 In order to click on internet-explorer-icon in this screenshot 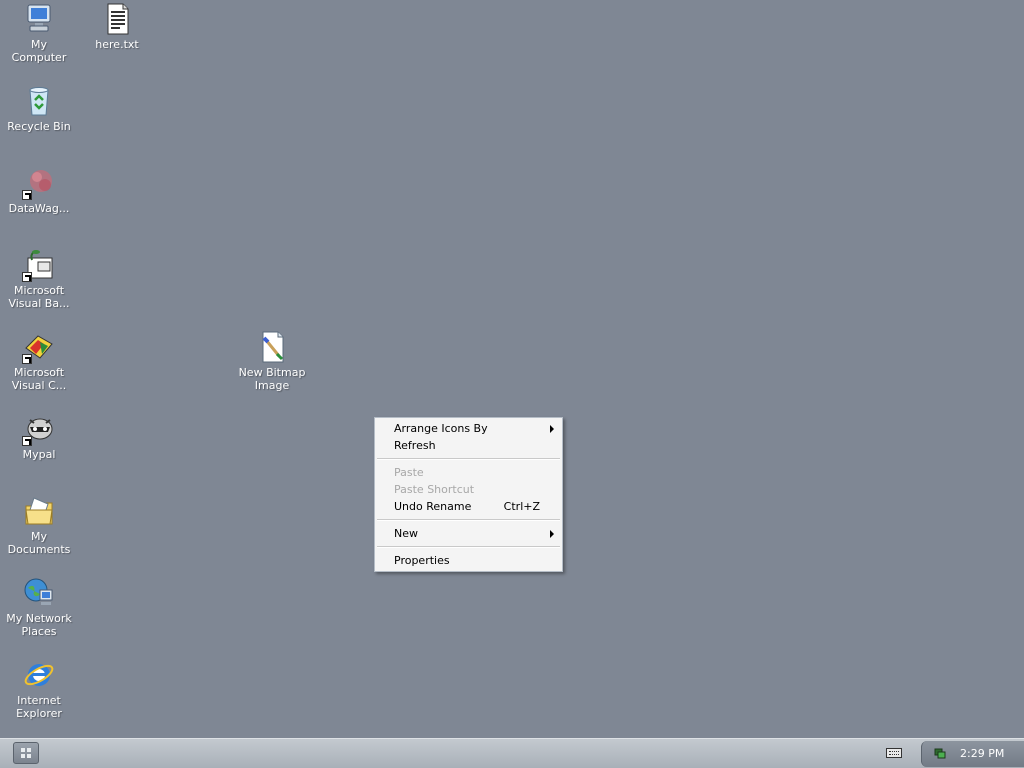, I will do `click(39, 675)`.